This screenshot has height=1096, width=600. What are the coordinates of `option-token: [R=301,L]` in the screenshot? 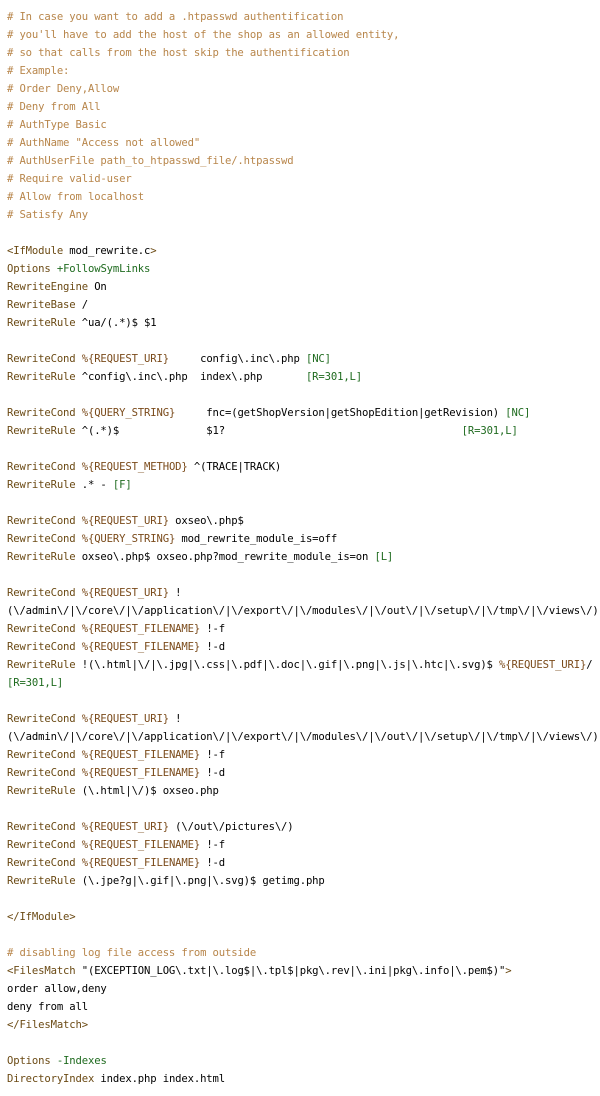 It's located at (489, 431).